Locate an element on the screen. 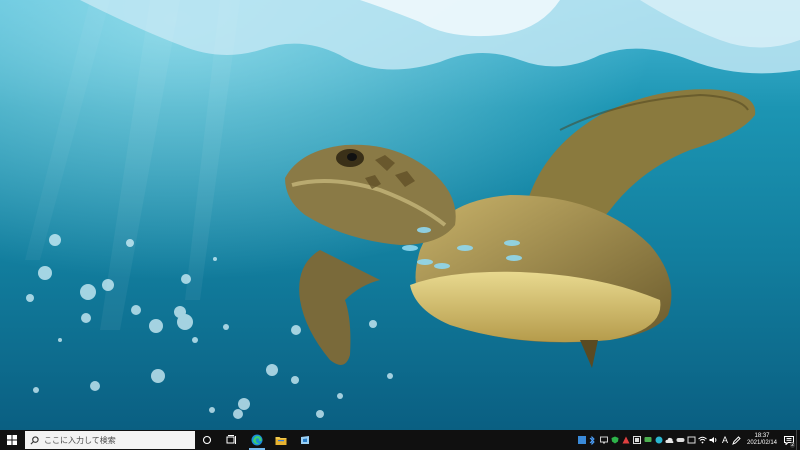 Image resolution: width=800 pixels, height=450 pixels. taskbar-app-file-explorer is located at coordinates (281, 440).